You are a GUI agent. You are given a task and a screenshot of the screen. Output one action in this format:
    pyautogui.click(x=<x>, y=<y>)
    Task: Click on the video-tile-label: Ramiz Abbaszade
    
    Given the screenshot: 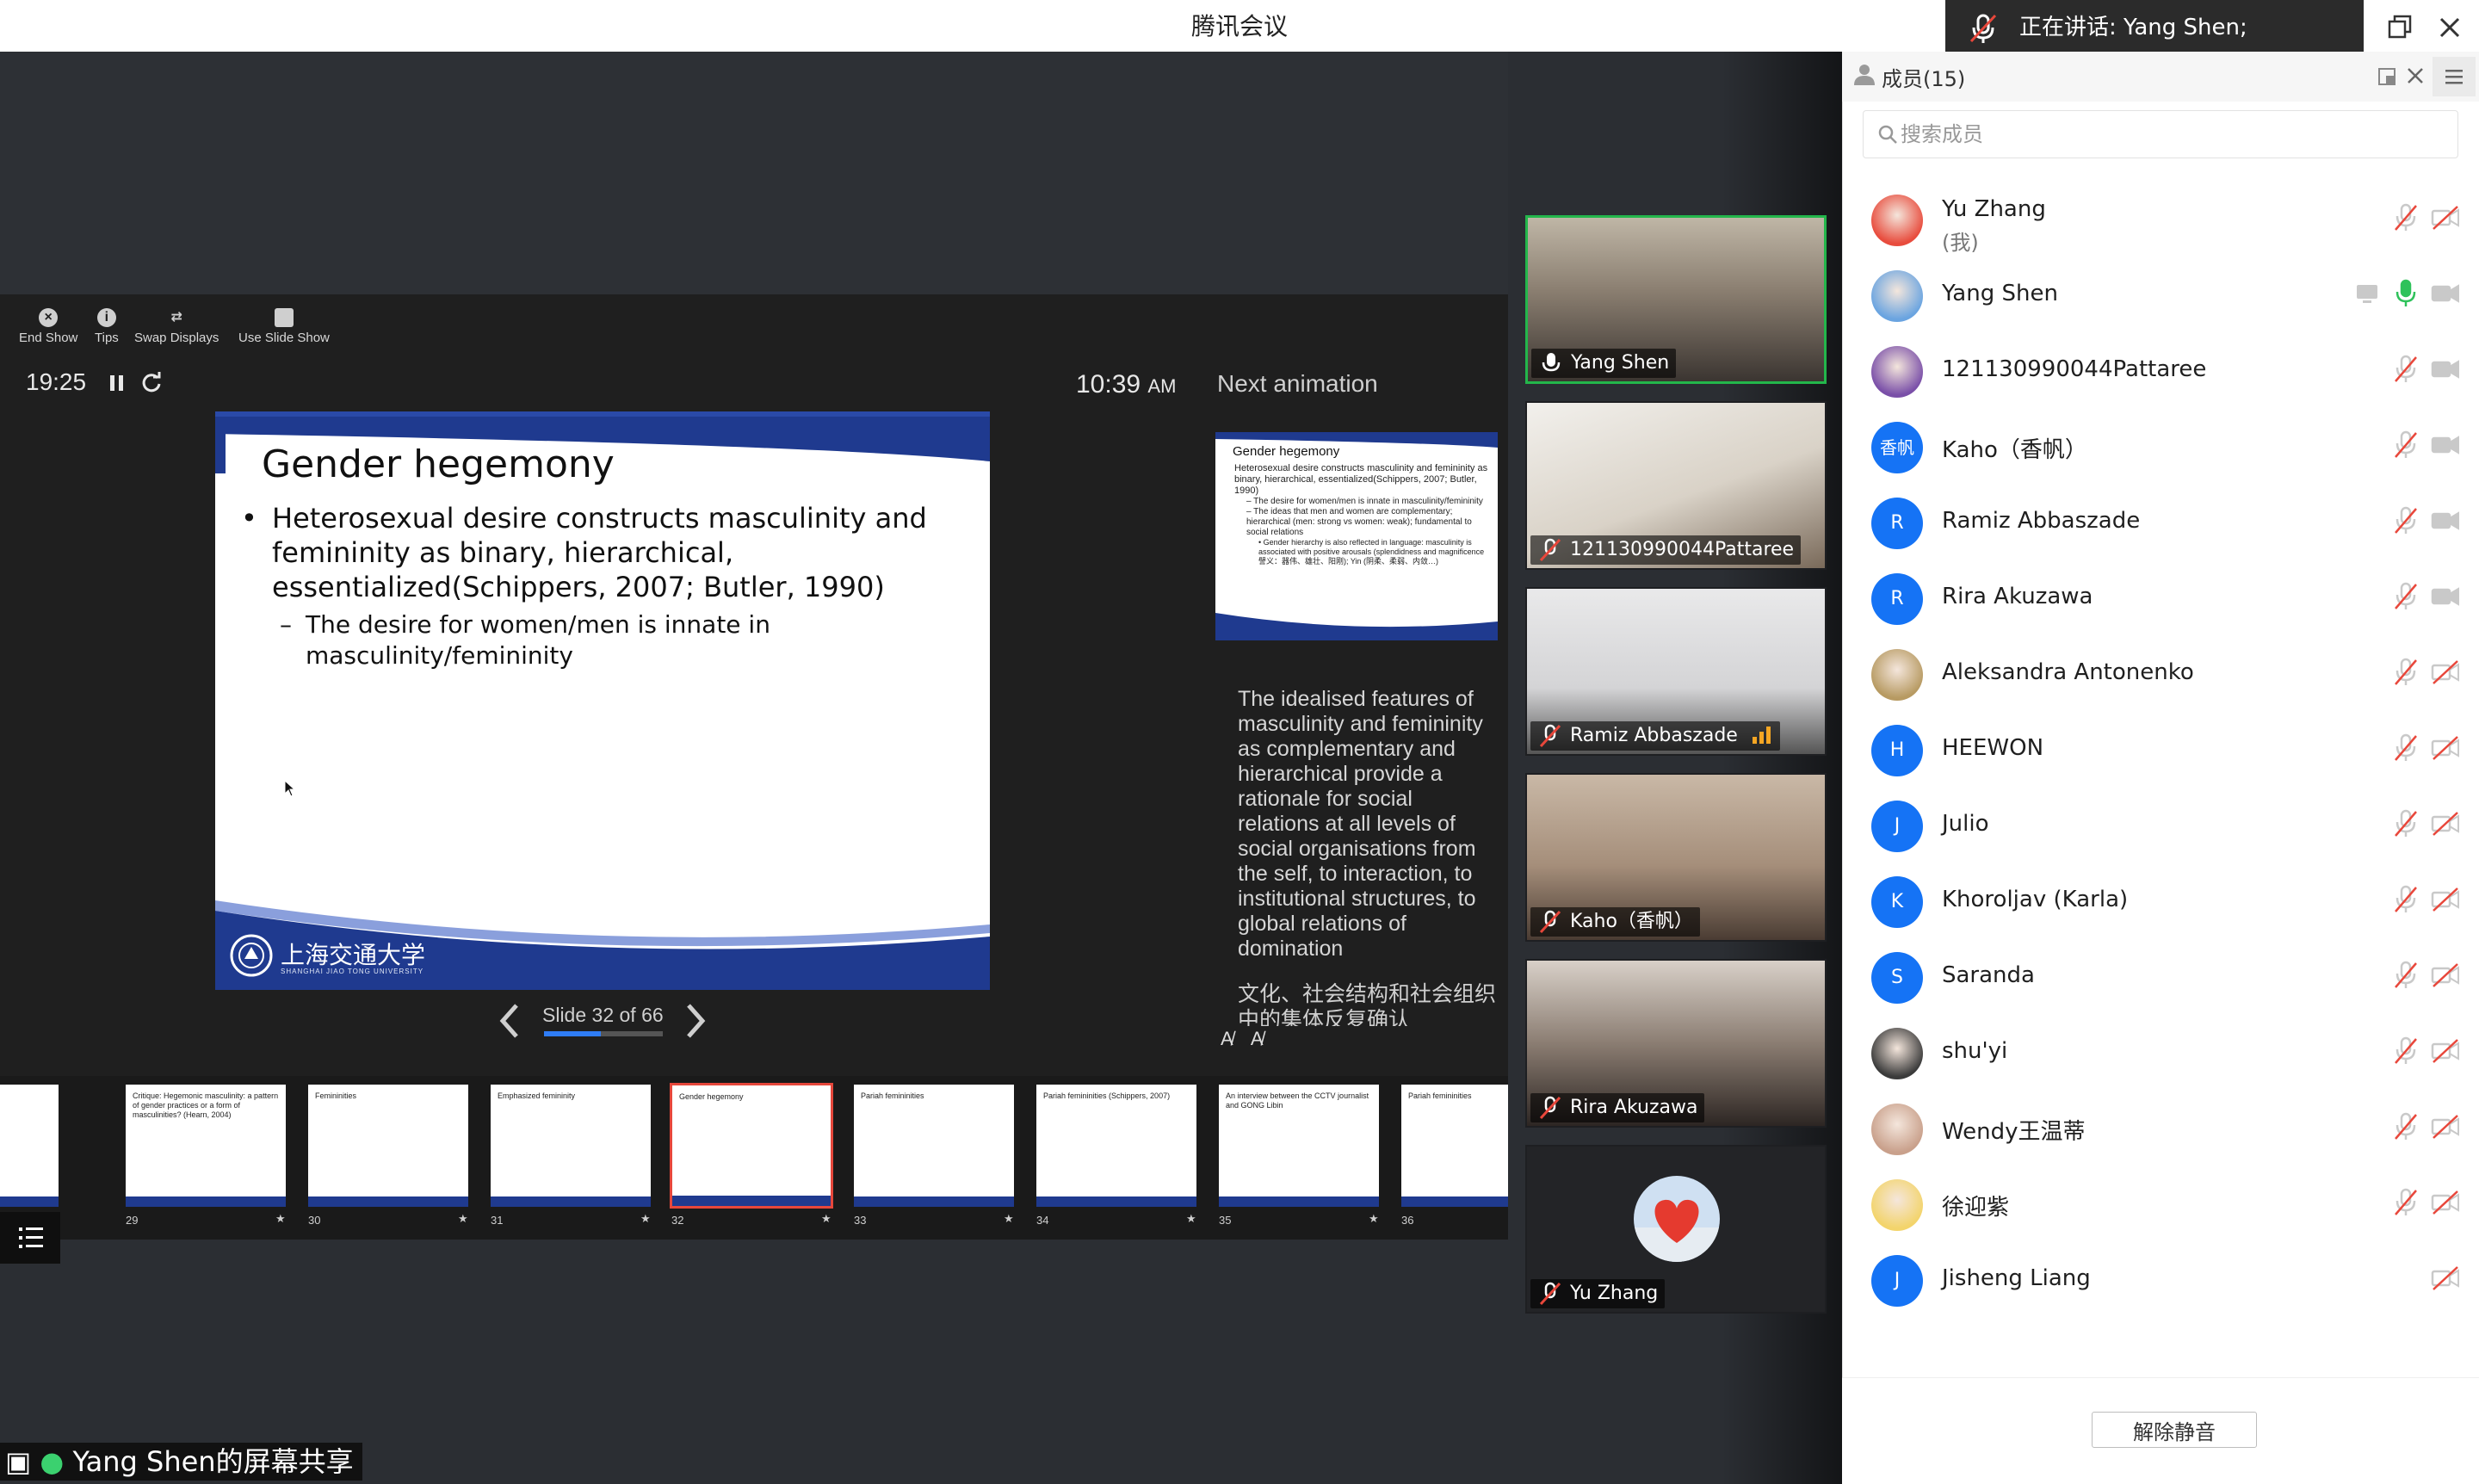 What is the action you would take?
    pyautogui.click(x=1655, y=736)
    